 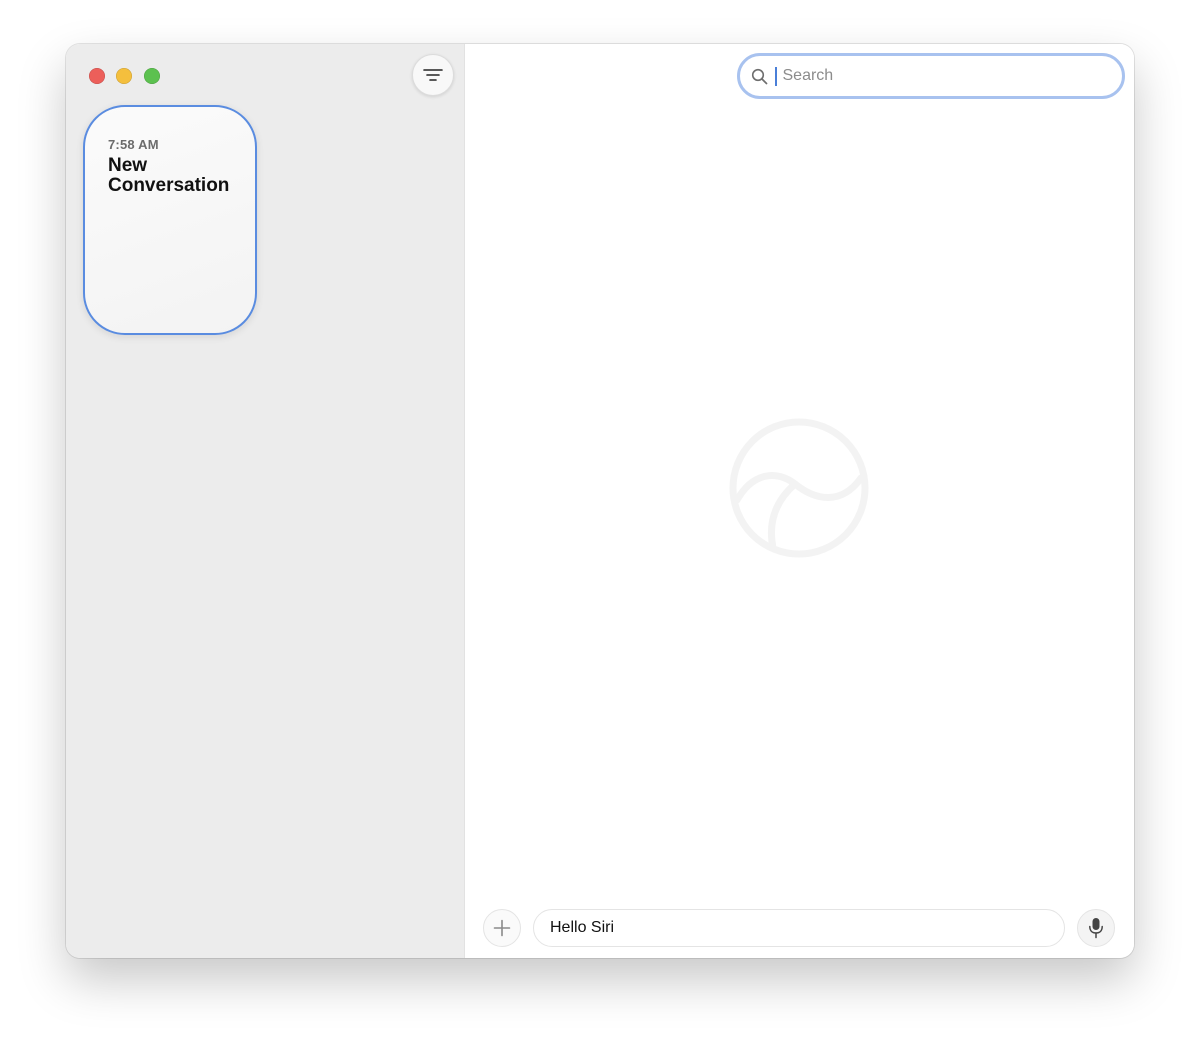 I want to click on add-attachment-button, so click(x=502, y=928).